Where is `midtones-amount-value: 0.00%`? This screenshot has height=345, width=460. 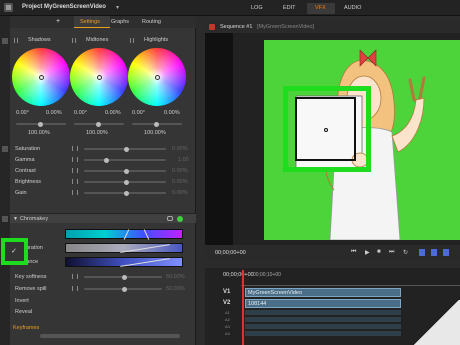 midtones-amount-value: 0.00% is located at coordinates (113, 113).